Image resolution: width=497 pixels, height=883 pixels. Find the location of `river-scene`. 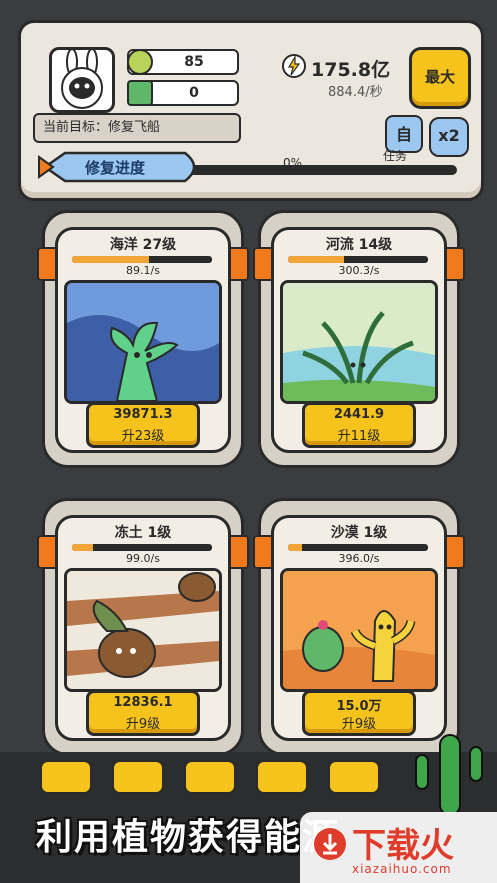

river-scene is located at coordinates (359, 342).